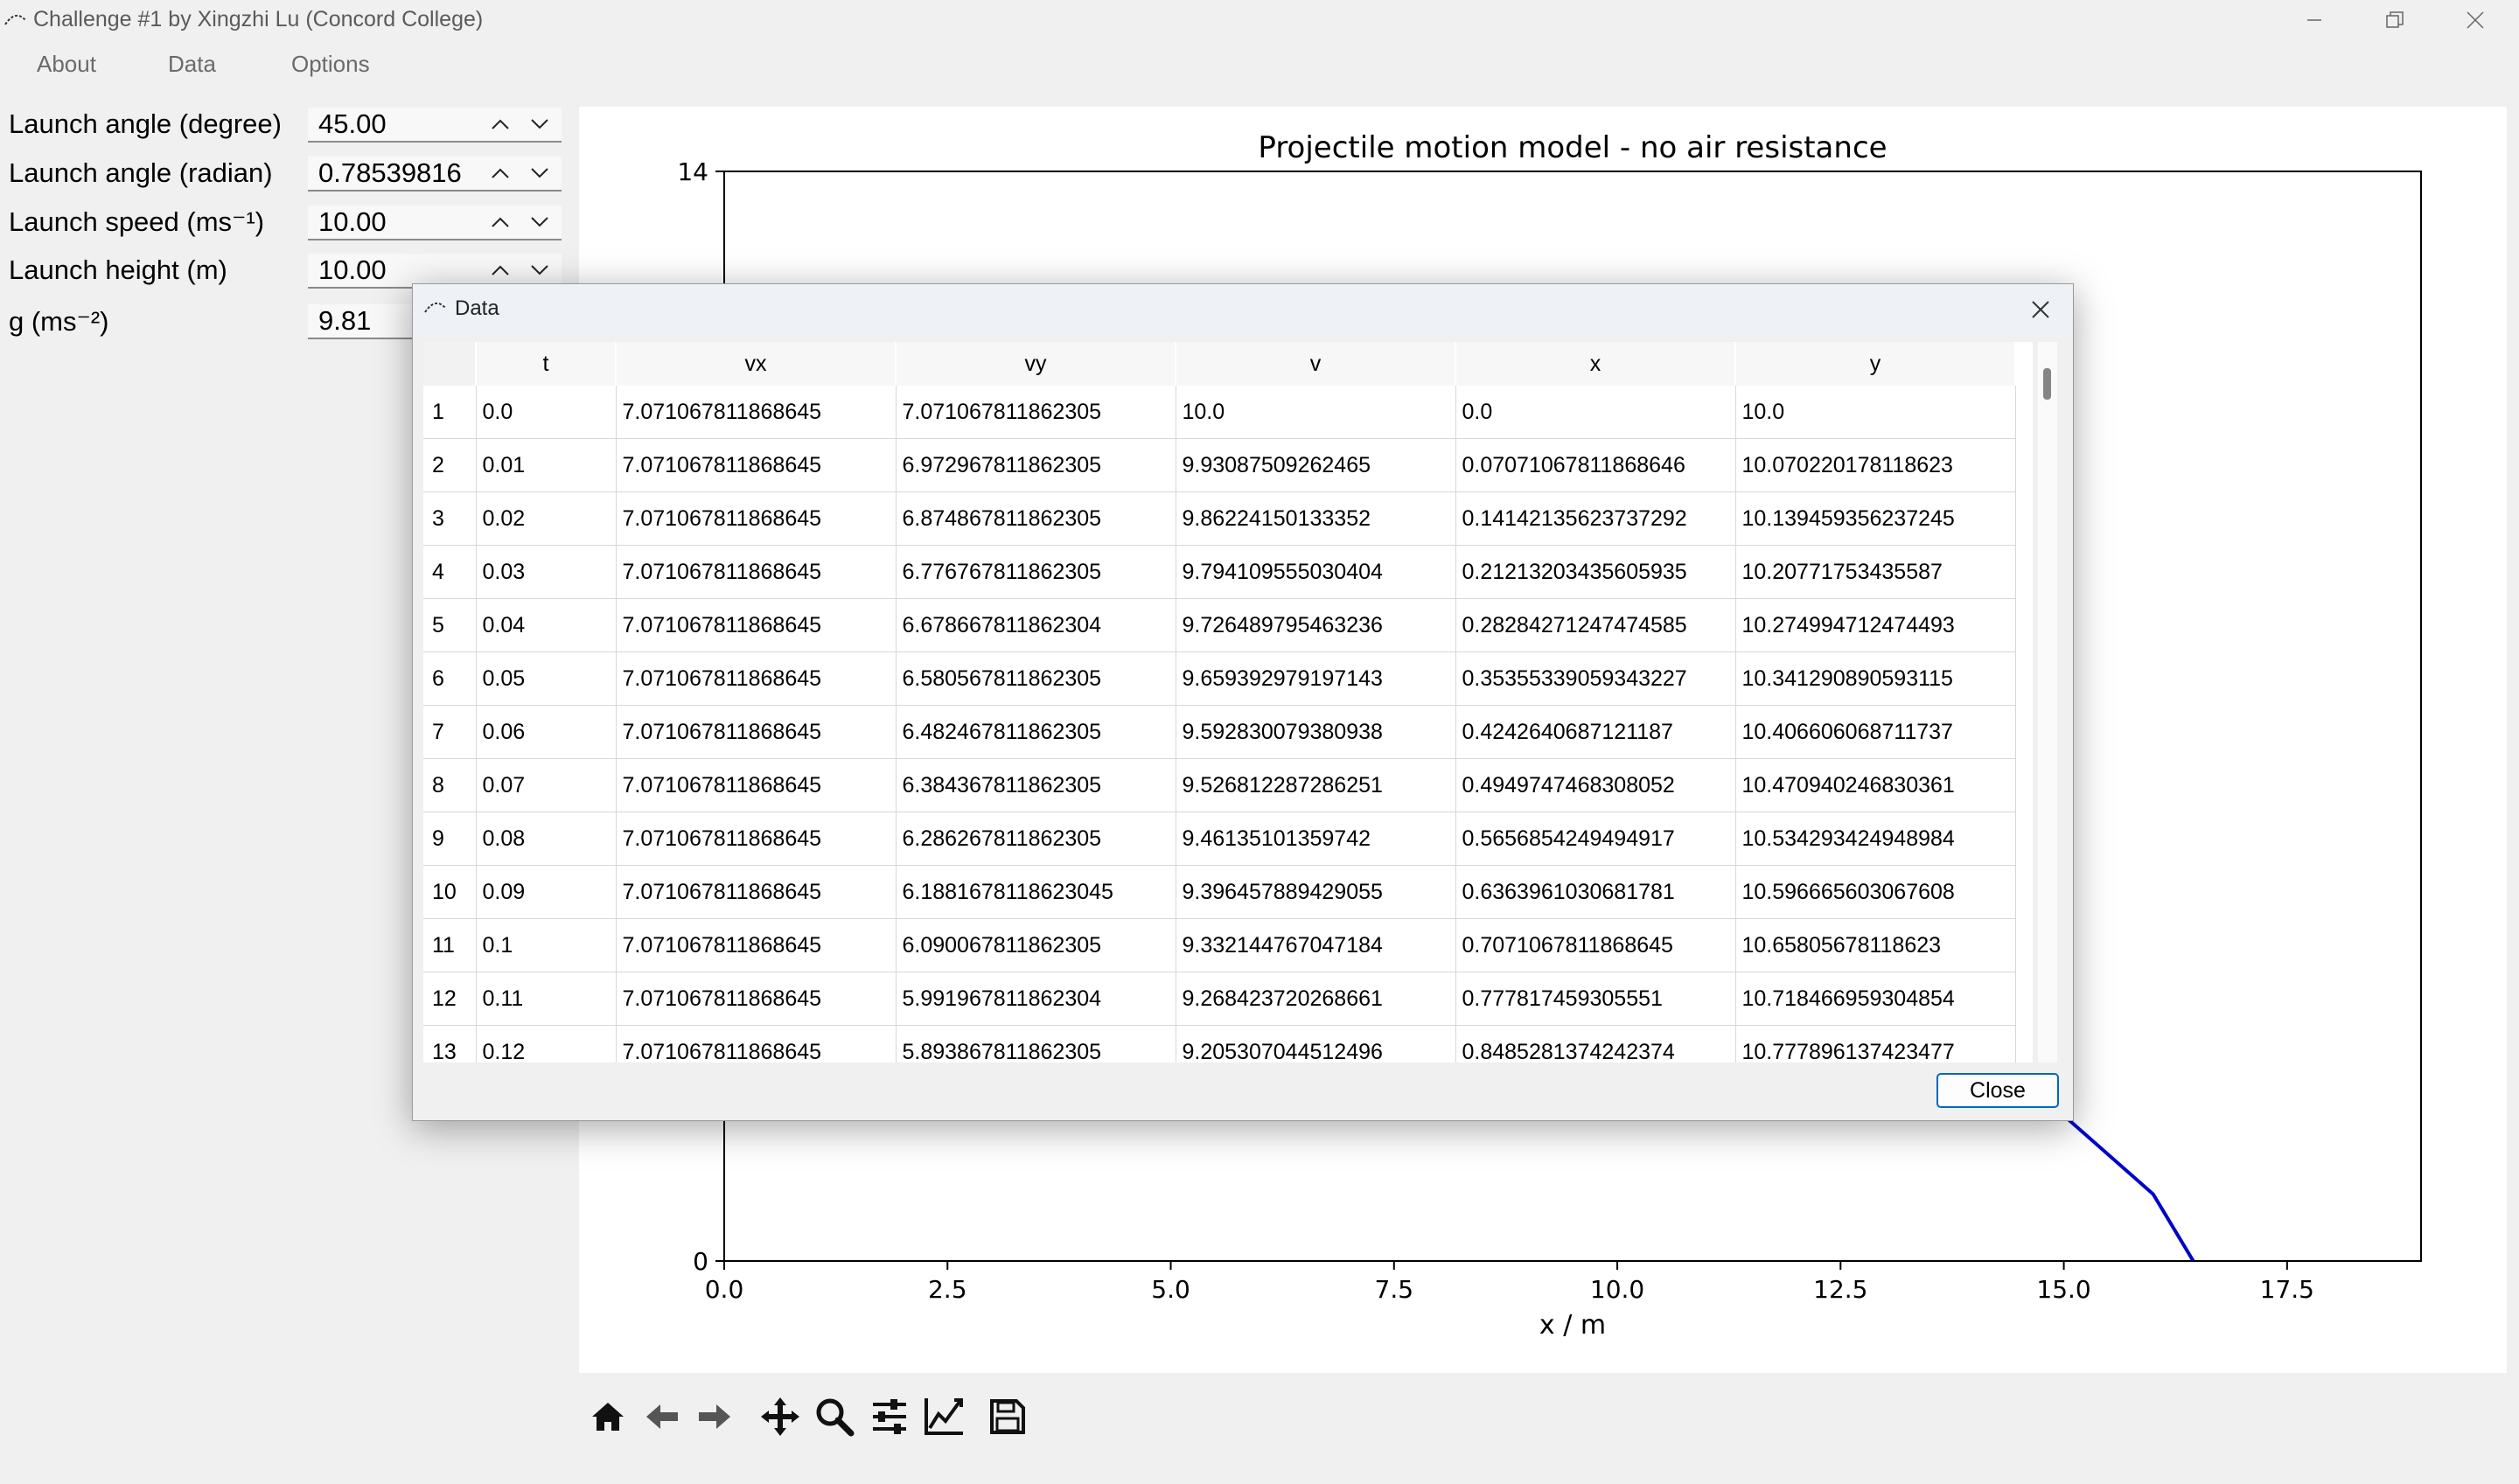  I want to click on table-cell-v: 9.659392979197143, so click(1316, 679).